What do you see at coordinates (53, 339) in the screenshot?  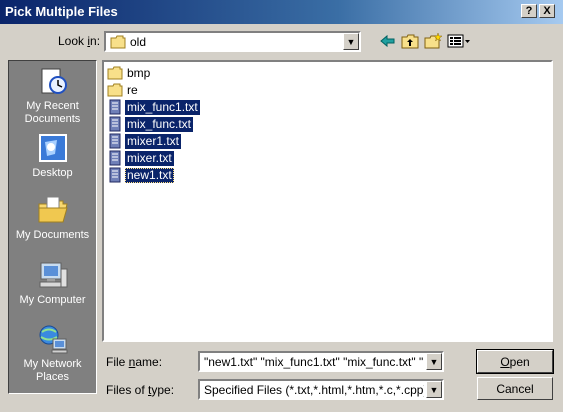 I see `network-places-icon` at bounding box center [53, 339].